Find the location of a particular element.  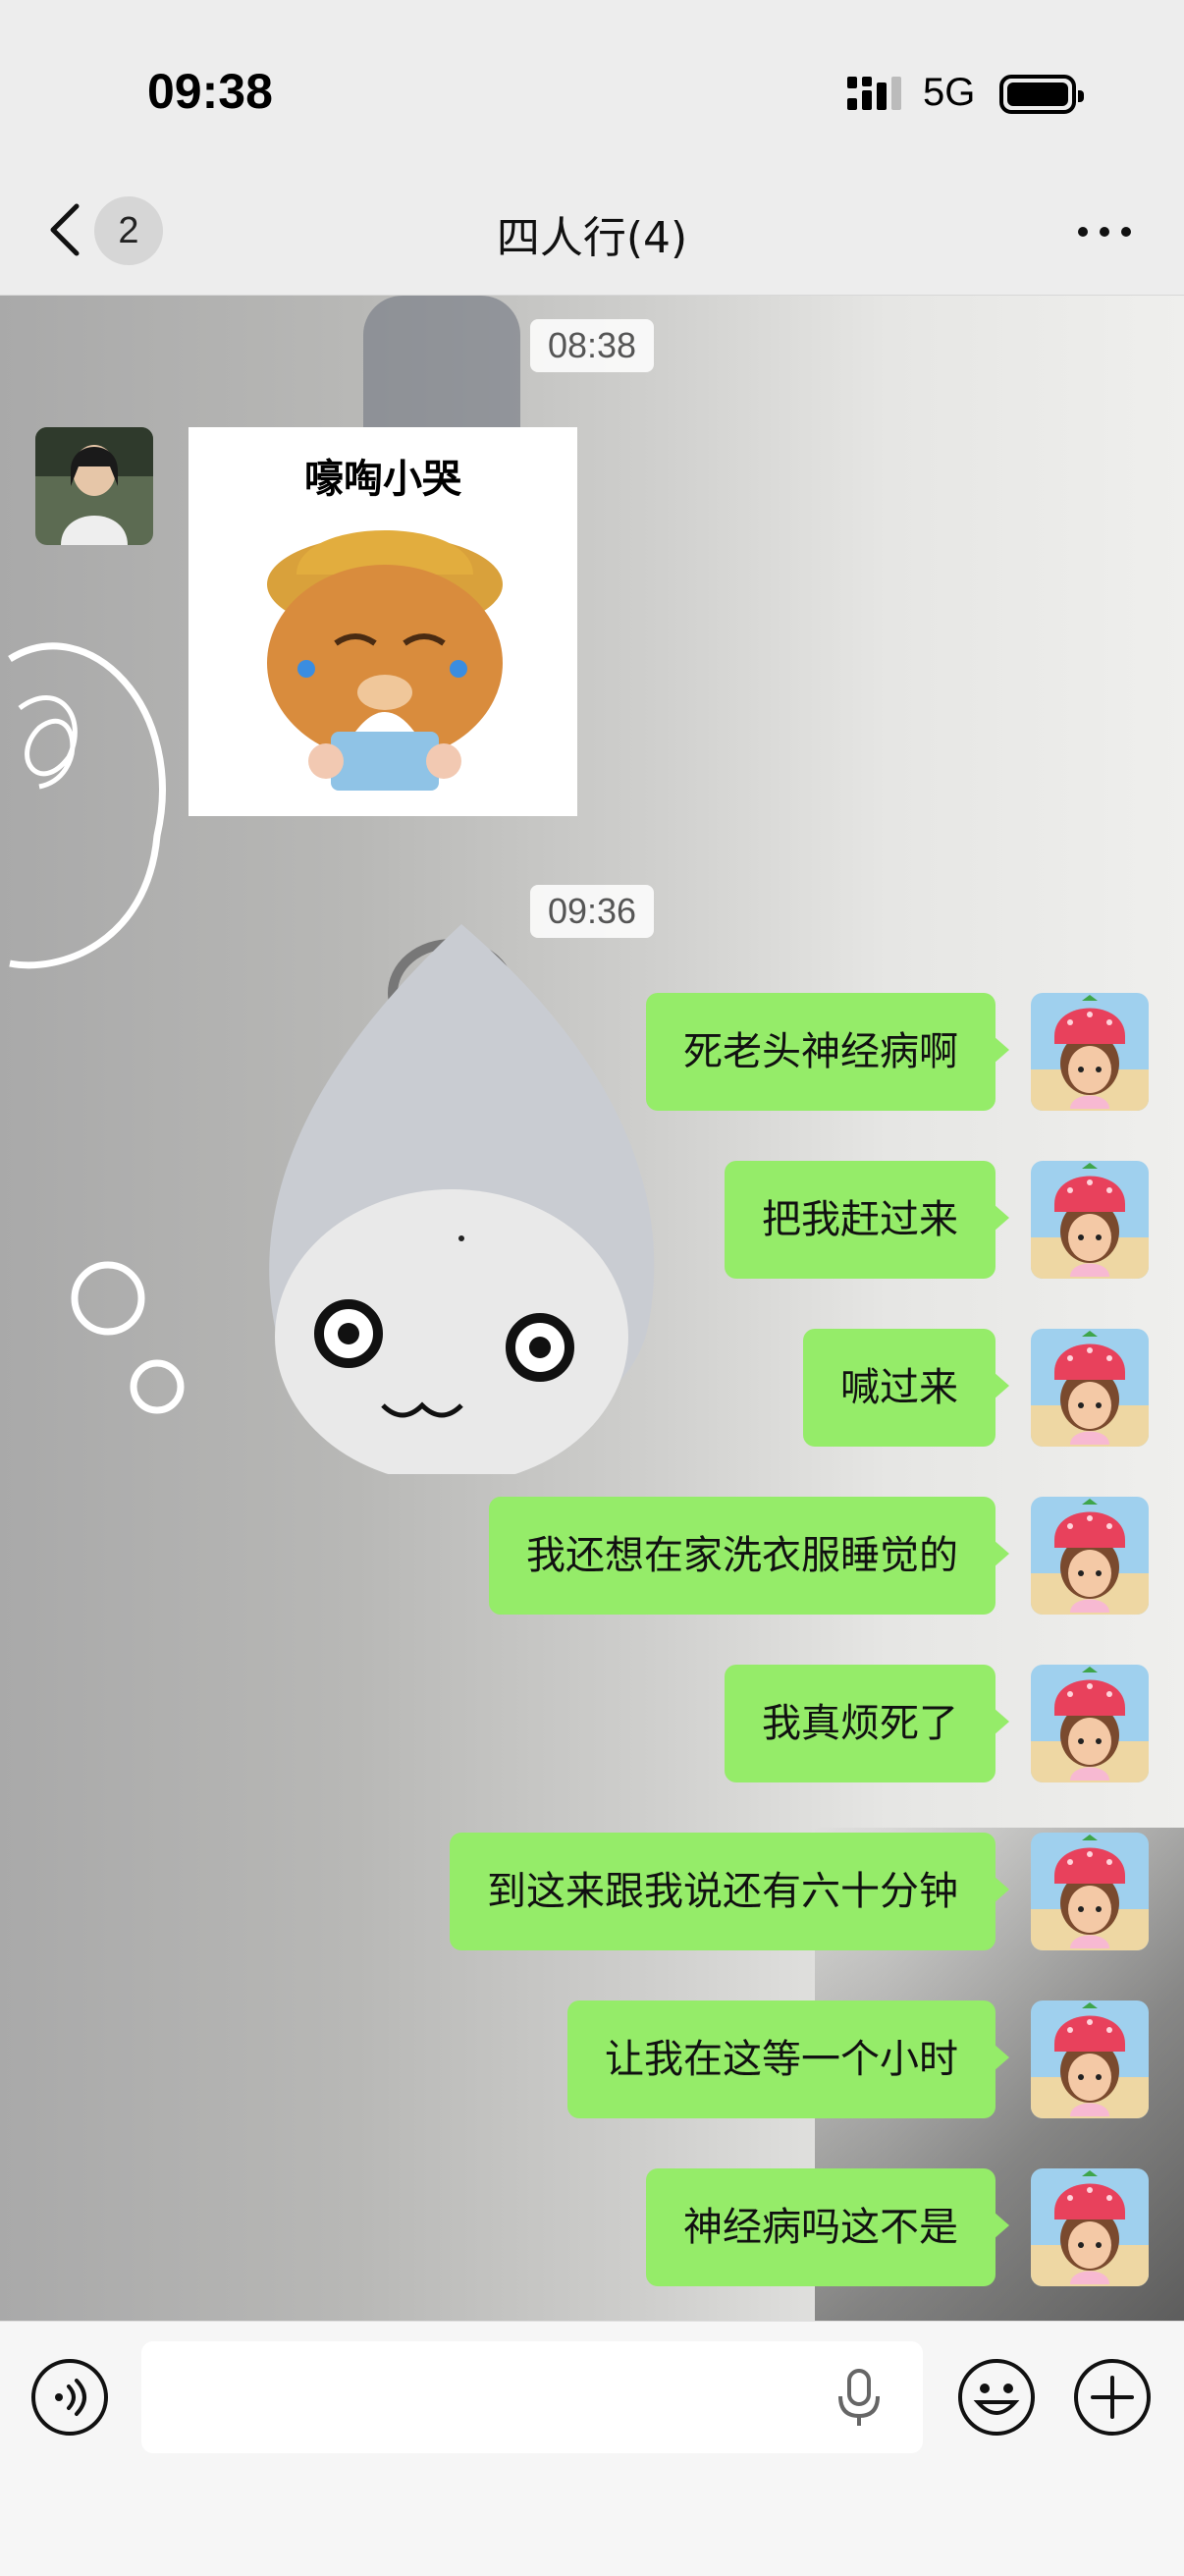

more-actions-plus-icon is located at coordinates (1112, 2397).